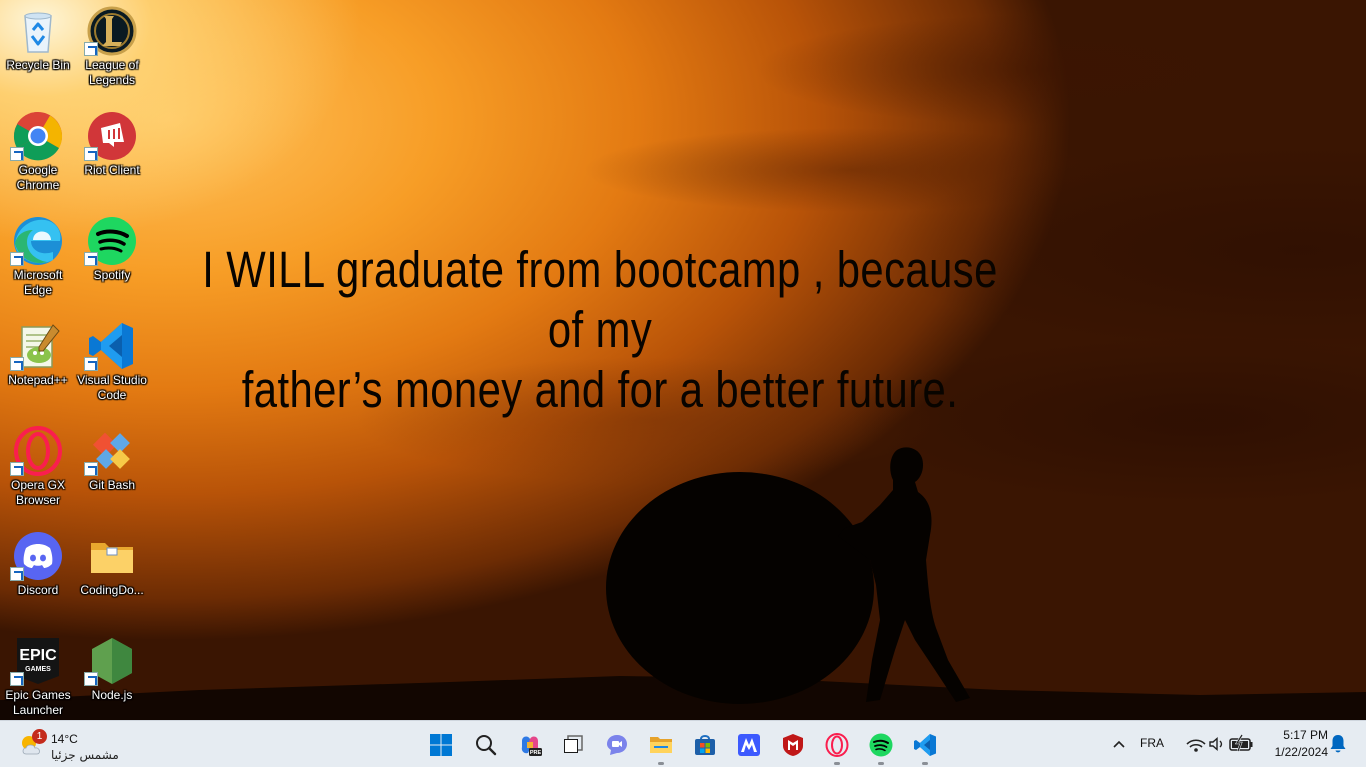  Describe the element at coordinates (112, 155) in the screenshot. I see `desktop-icon-riot-client: Riot Client` at that location.